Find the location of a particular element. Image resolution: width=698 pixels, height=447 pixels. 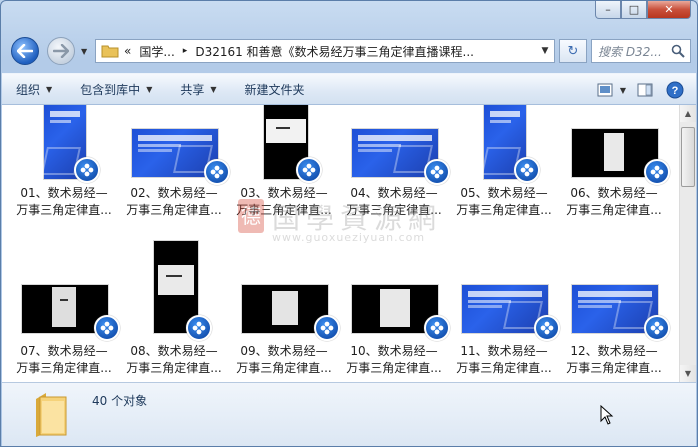

file-name-line1: 01、数术易经— is located at coordinates (64, 193).